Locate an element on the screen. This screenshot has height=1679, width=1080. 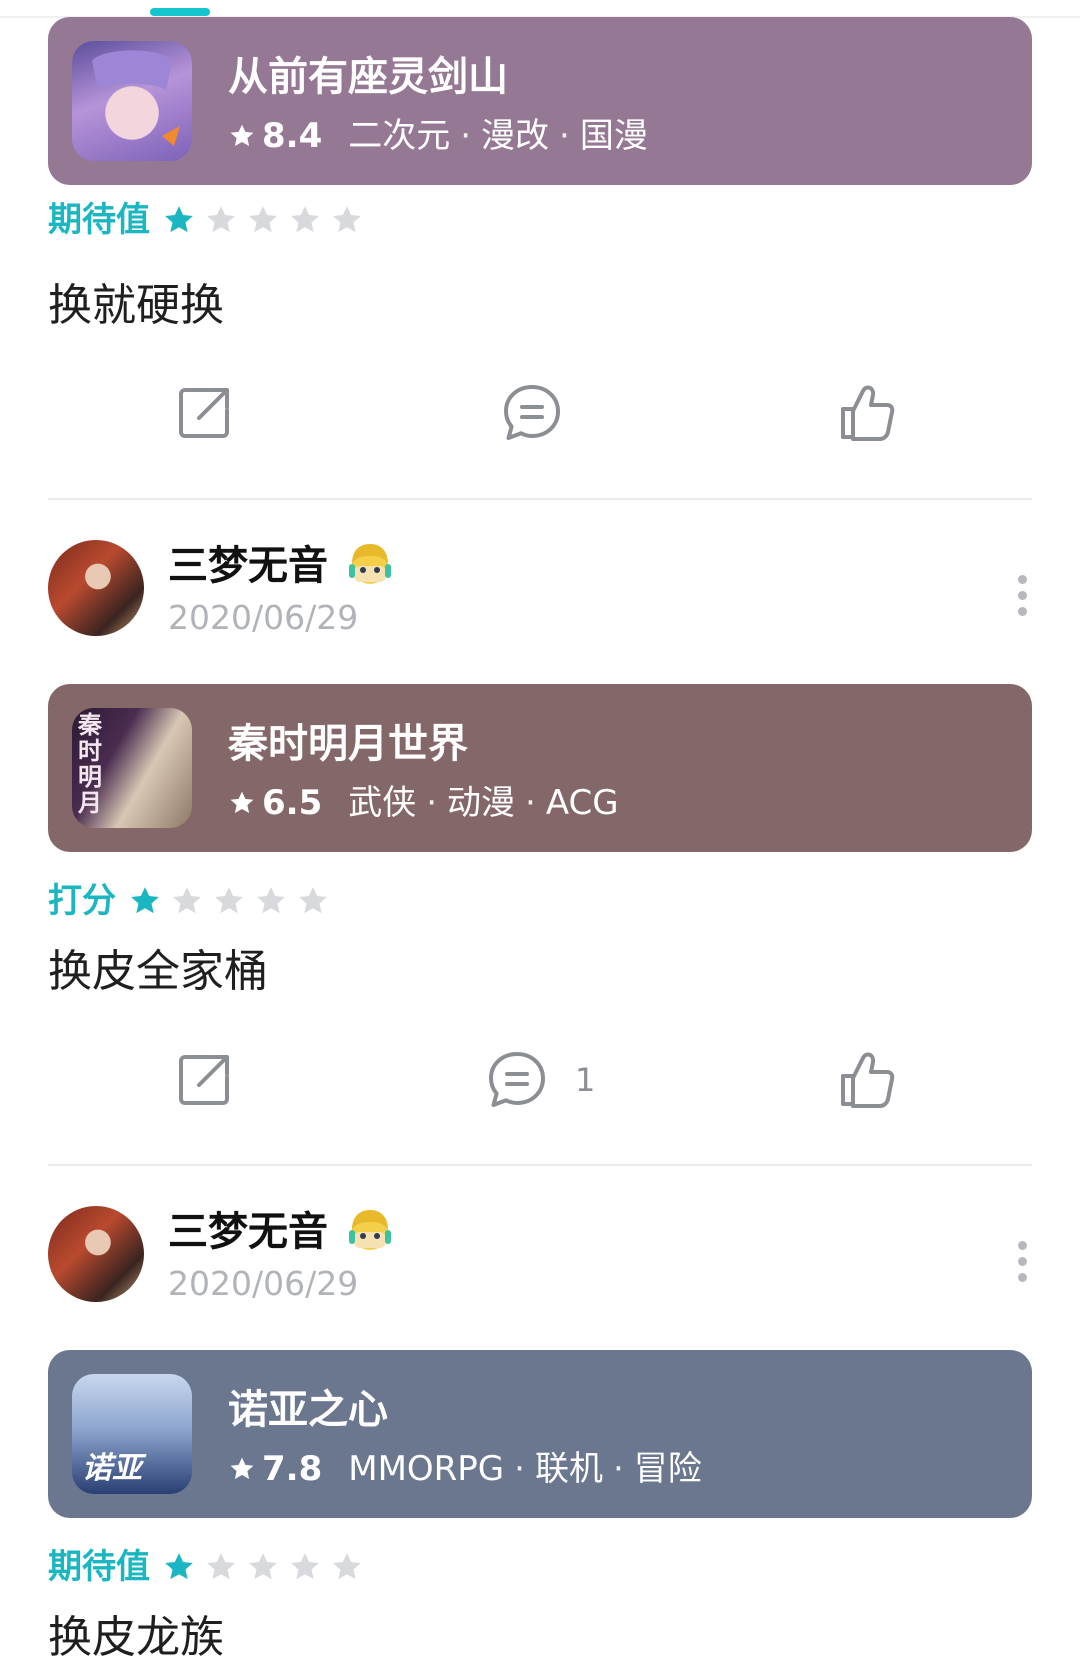
game-tag: 漫改 is located at coordinates (515, 136).